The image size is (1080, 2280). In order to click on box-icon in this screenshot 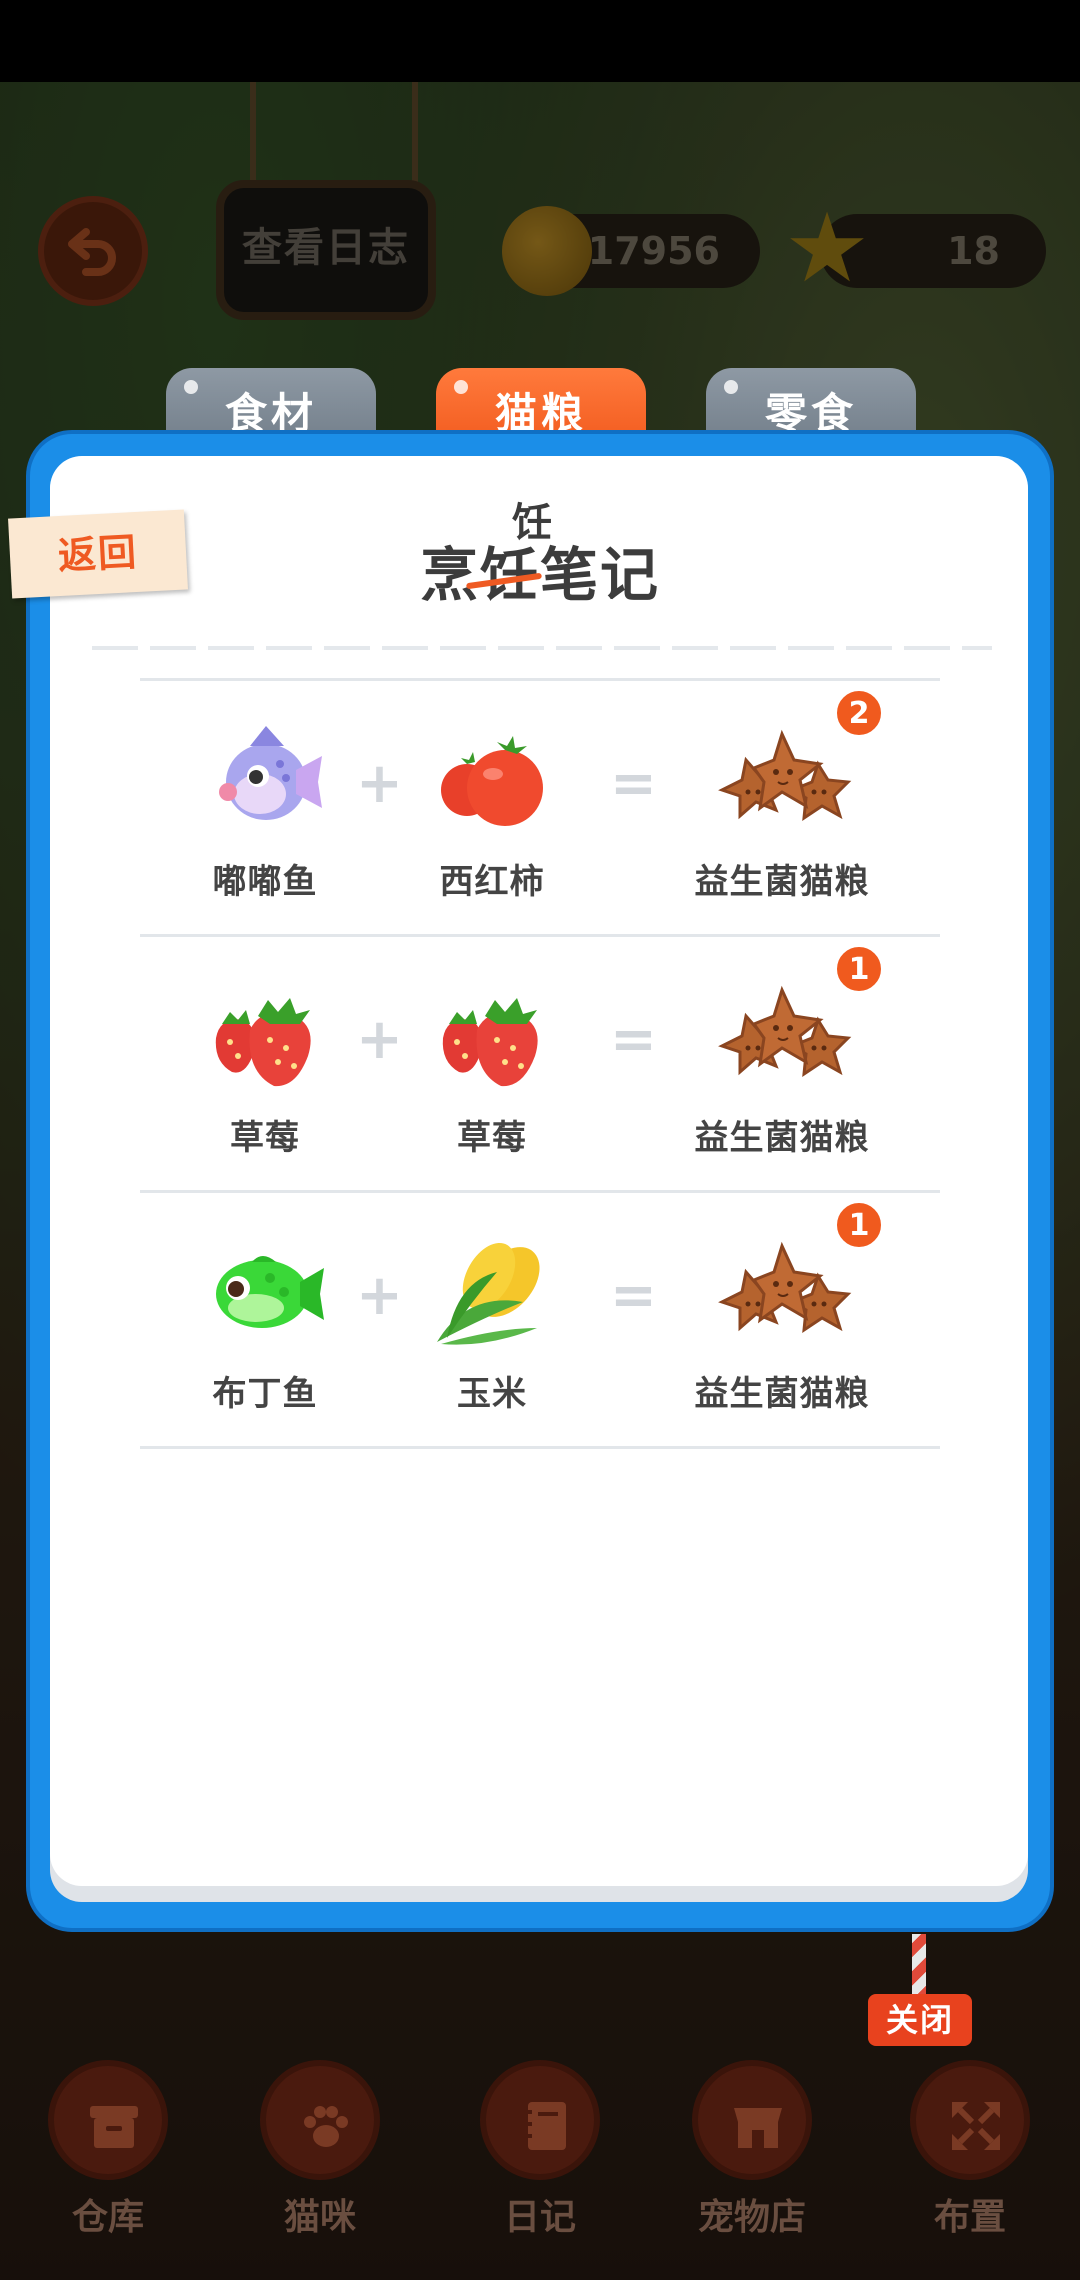, I will do `click(108, 2120)`.